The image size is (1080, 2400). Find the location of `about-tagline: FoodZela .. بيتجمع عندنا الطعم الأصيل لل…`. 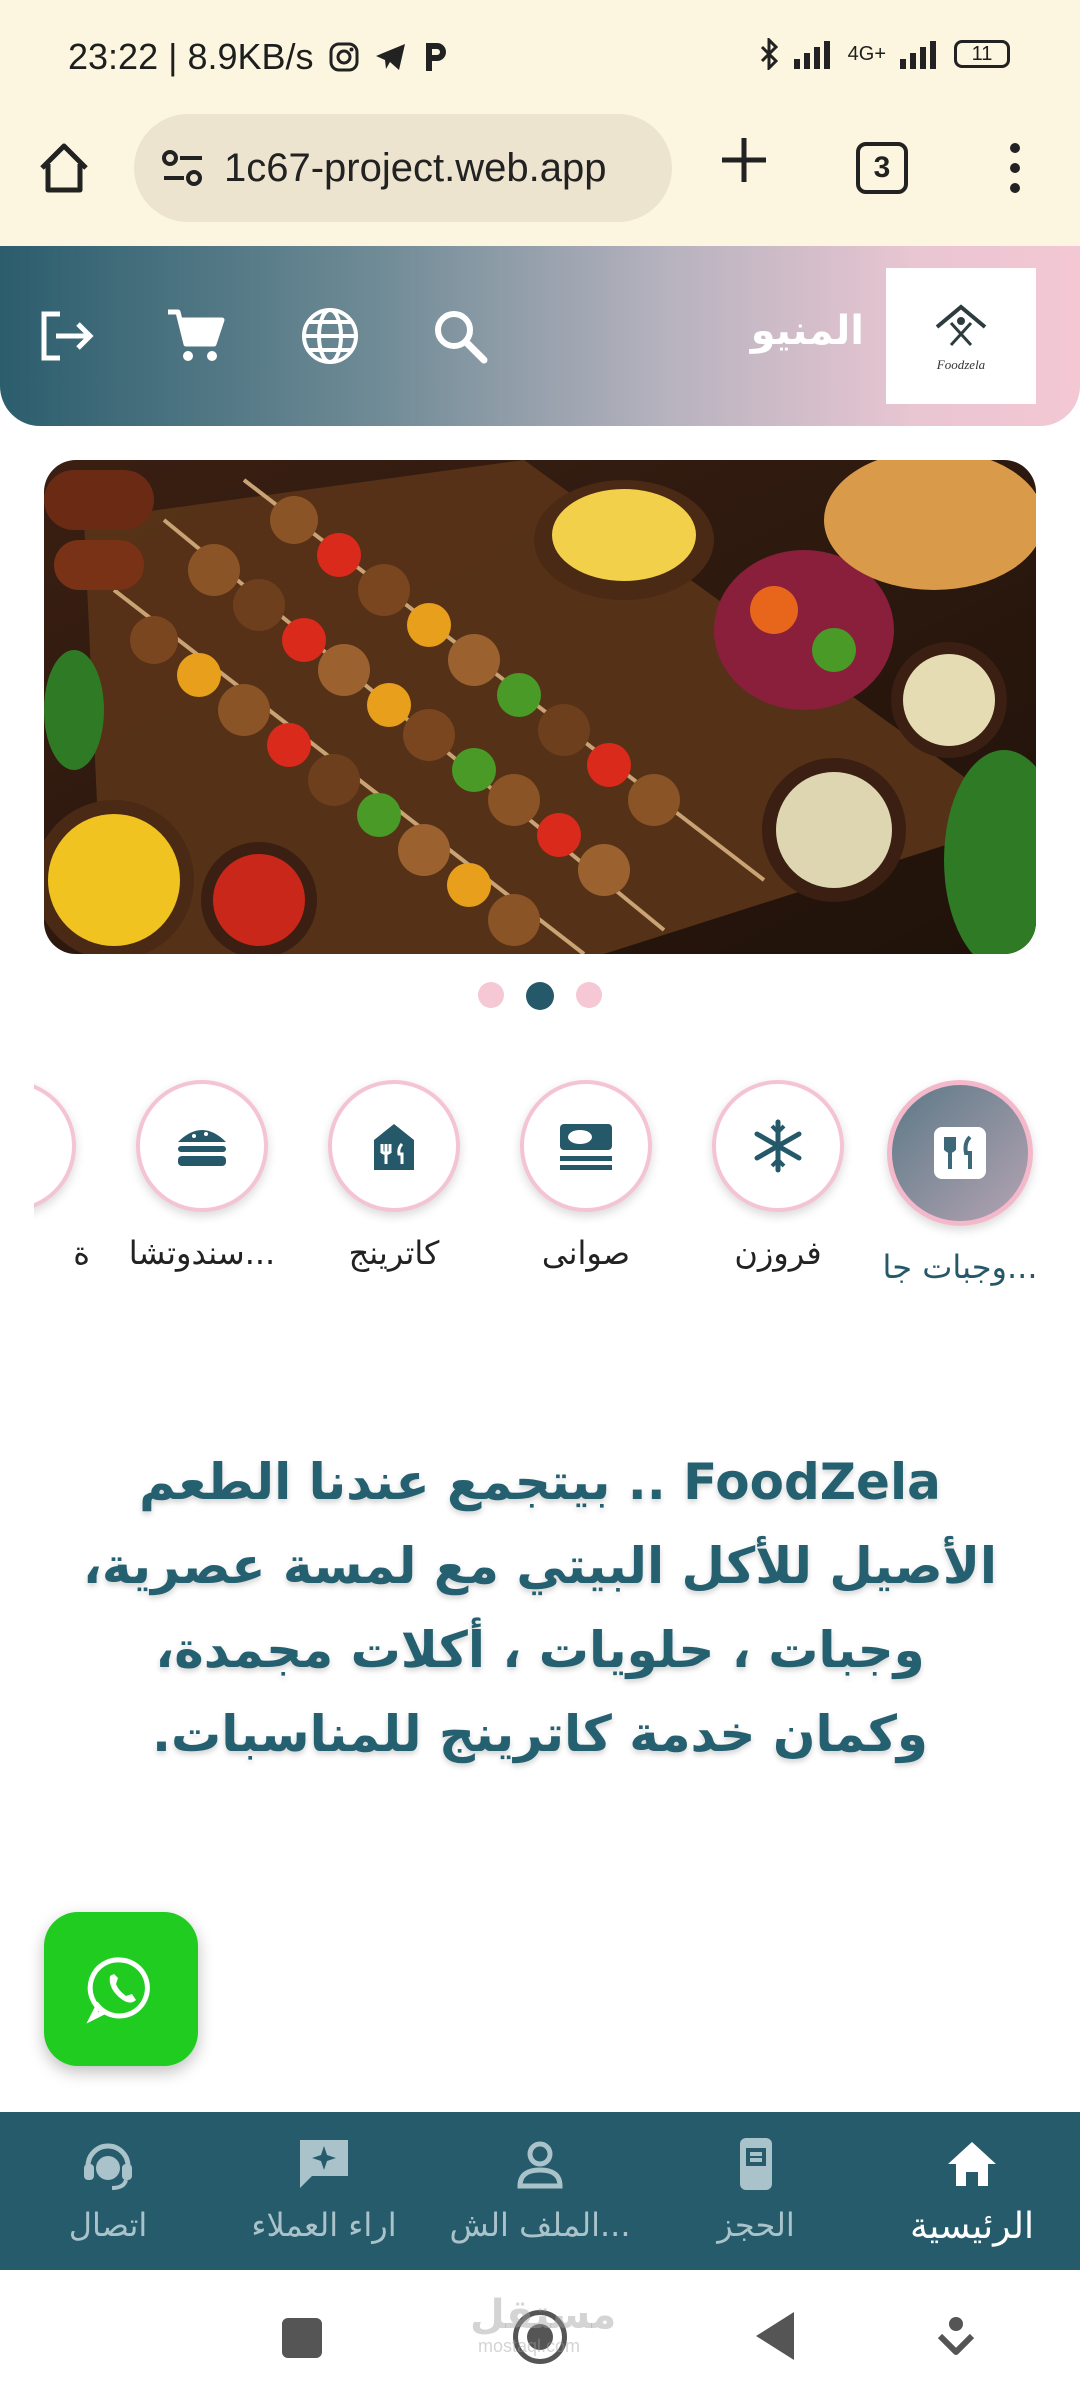

about-tagline: FoodZela .. بيتجمع عندنا الطعم الأصيل لل… is located at coordinates (540, 1608).